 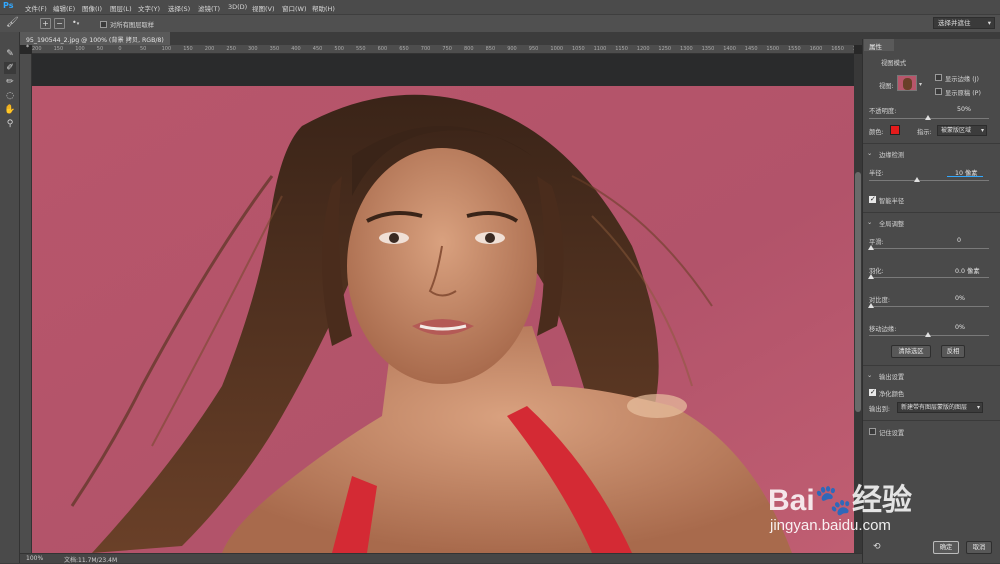 I want to click on ruler-tick-label: 650, so click(x=404, y=49).